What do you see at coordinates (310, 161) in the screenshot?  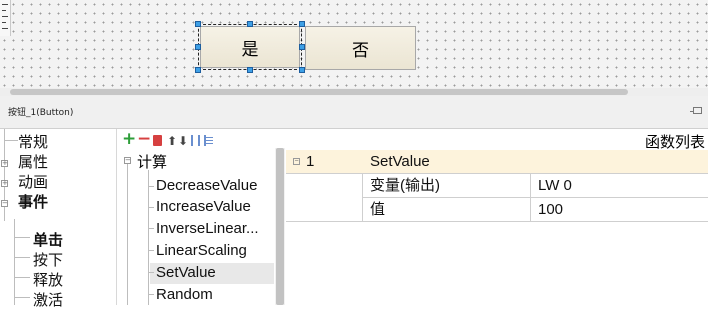 I see `row-index: 1` at bounding box center [310, 161].